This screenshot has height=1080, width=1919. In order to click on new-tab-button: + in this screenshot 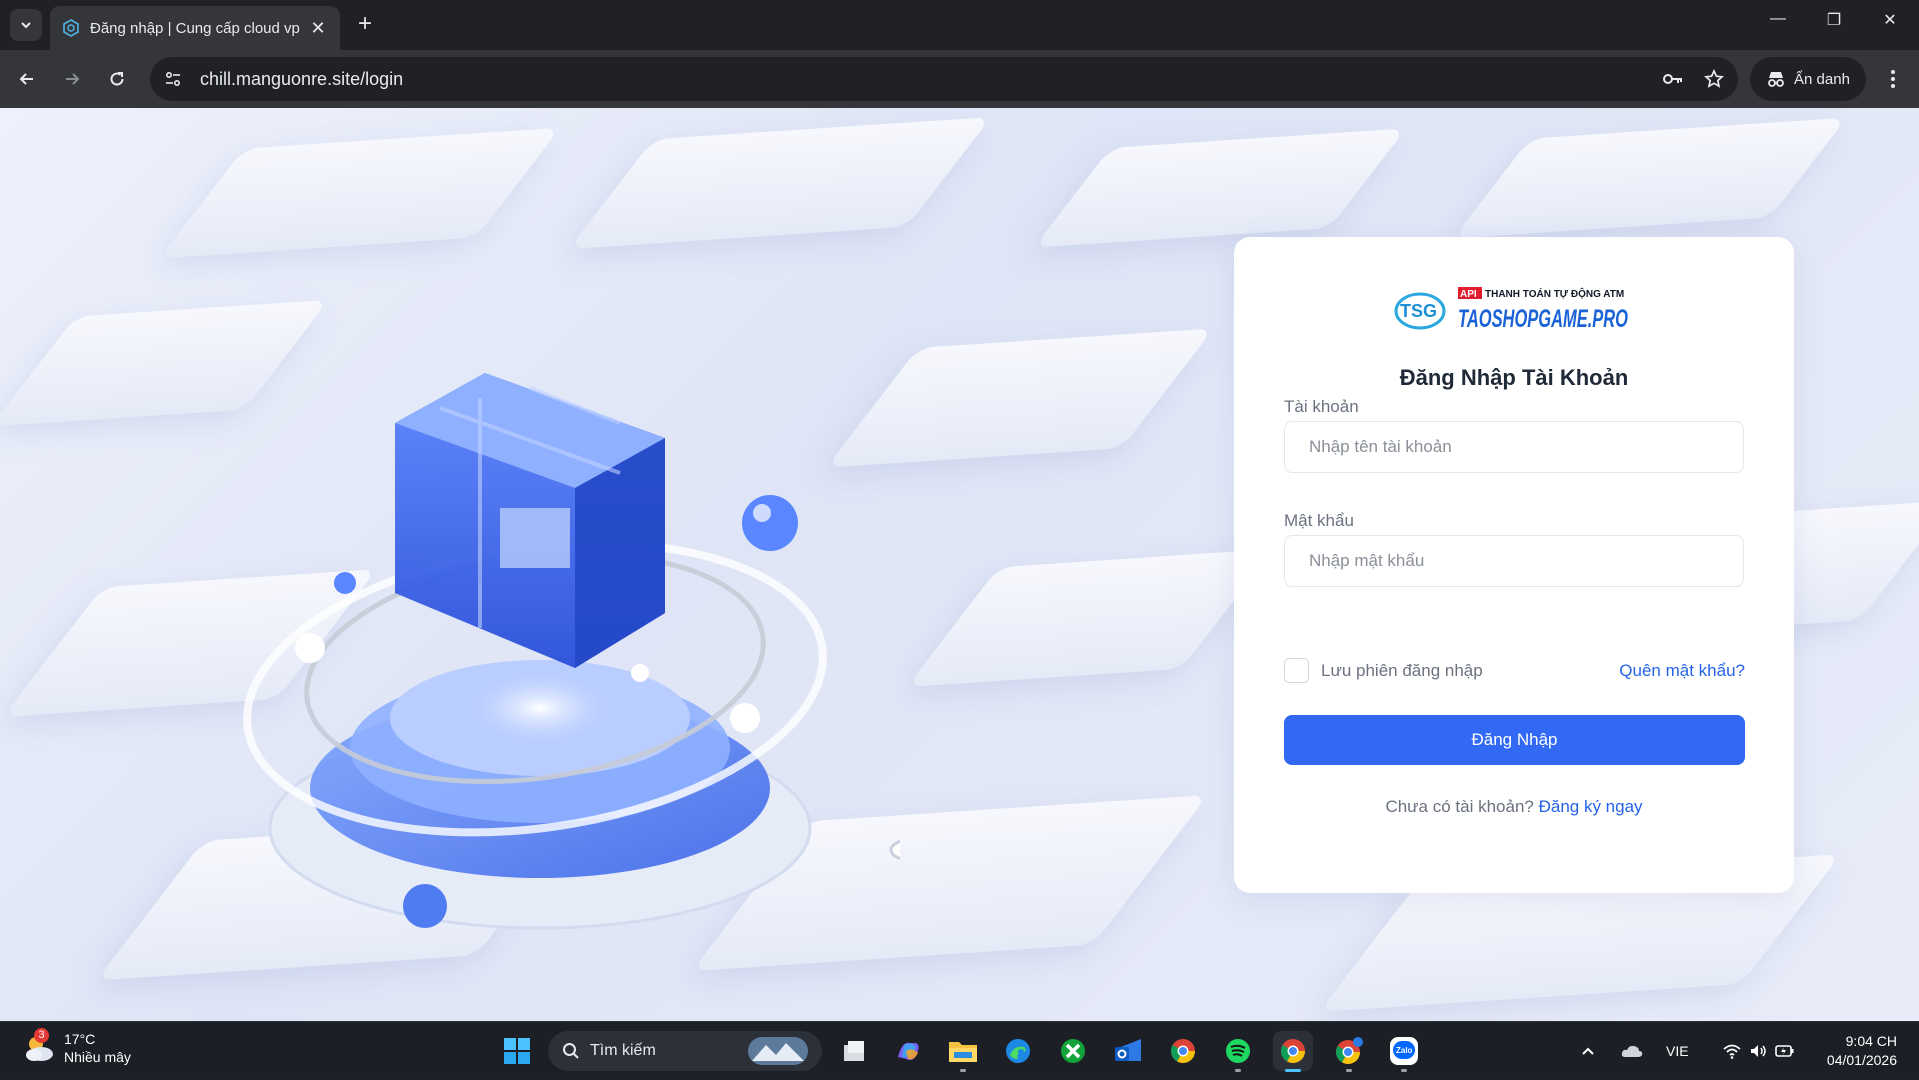, I will do `click(365, 25)`.